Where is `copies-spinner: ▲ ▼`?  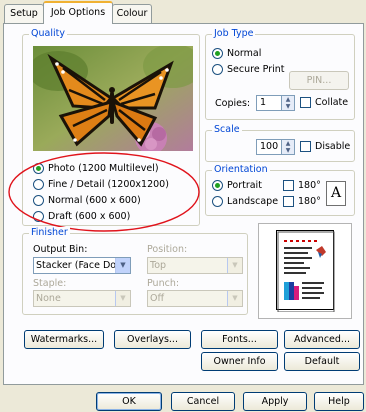
copies-spinner: ▲ ▼ is located at coordinates (288, 103).